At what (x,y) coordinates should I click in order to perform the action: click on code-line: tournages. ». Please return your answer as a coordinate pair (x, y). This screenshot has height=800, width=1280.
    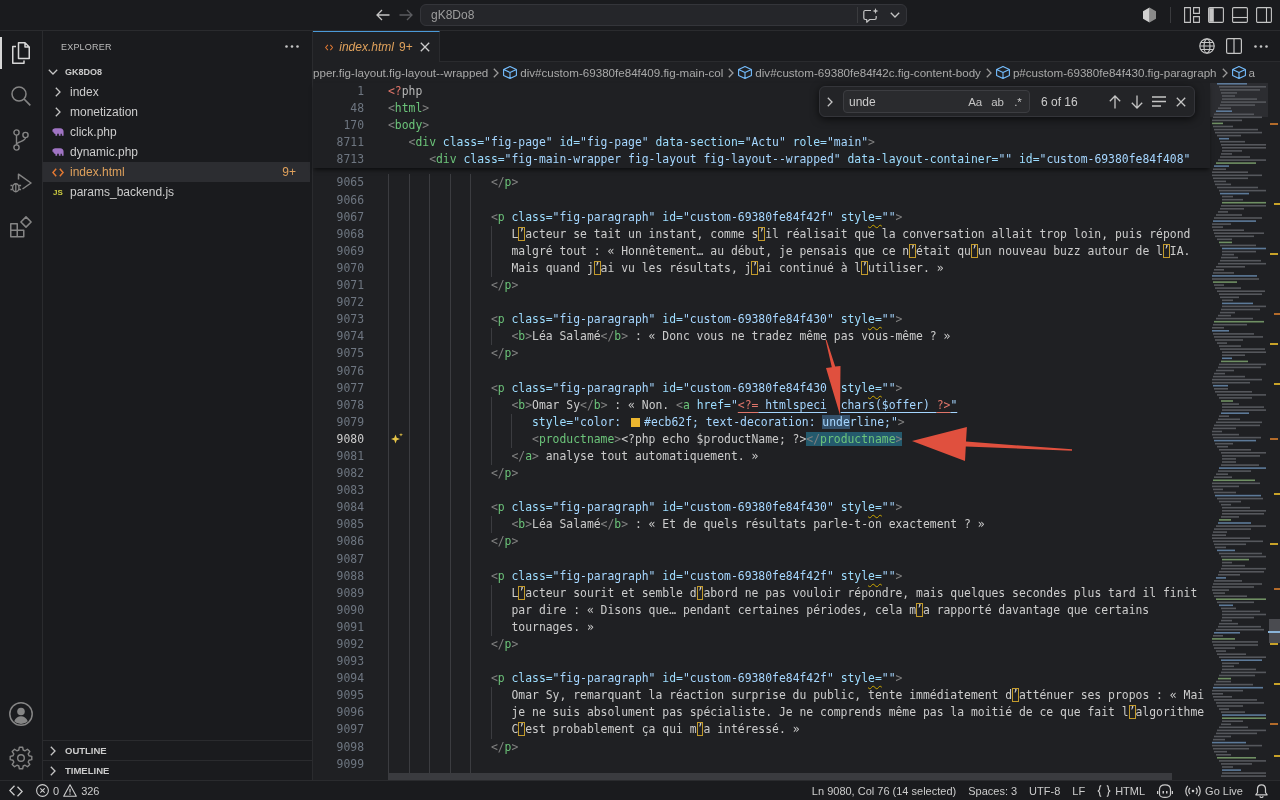
    Looking at the image, I should click on (552, 627).